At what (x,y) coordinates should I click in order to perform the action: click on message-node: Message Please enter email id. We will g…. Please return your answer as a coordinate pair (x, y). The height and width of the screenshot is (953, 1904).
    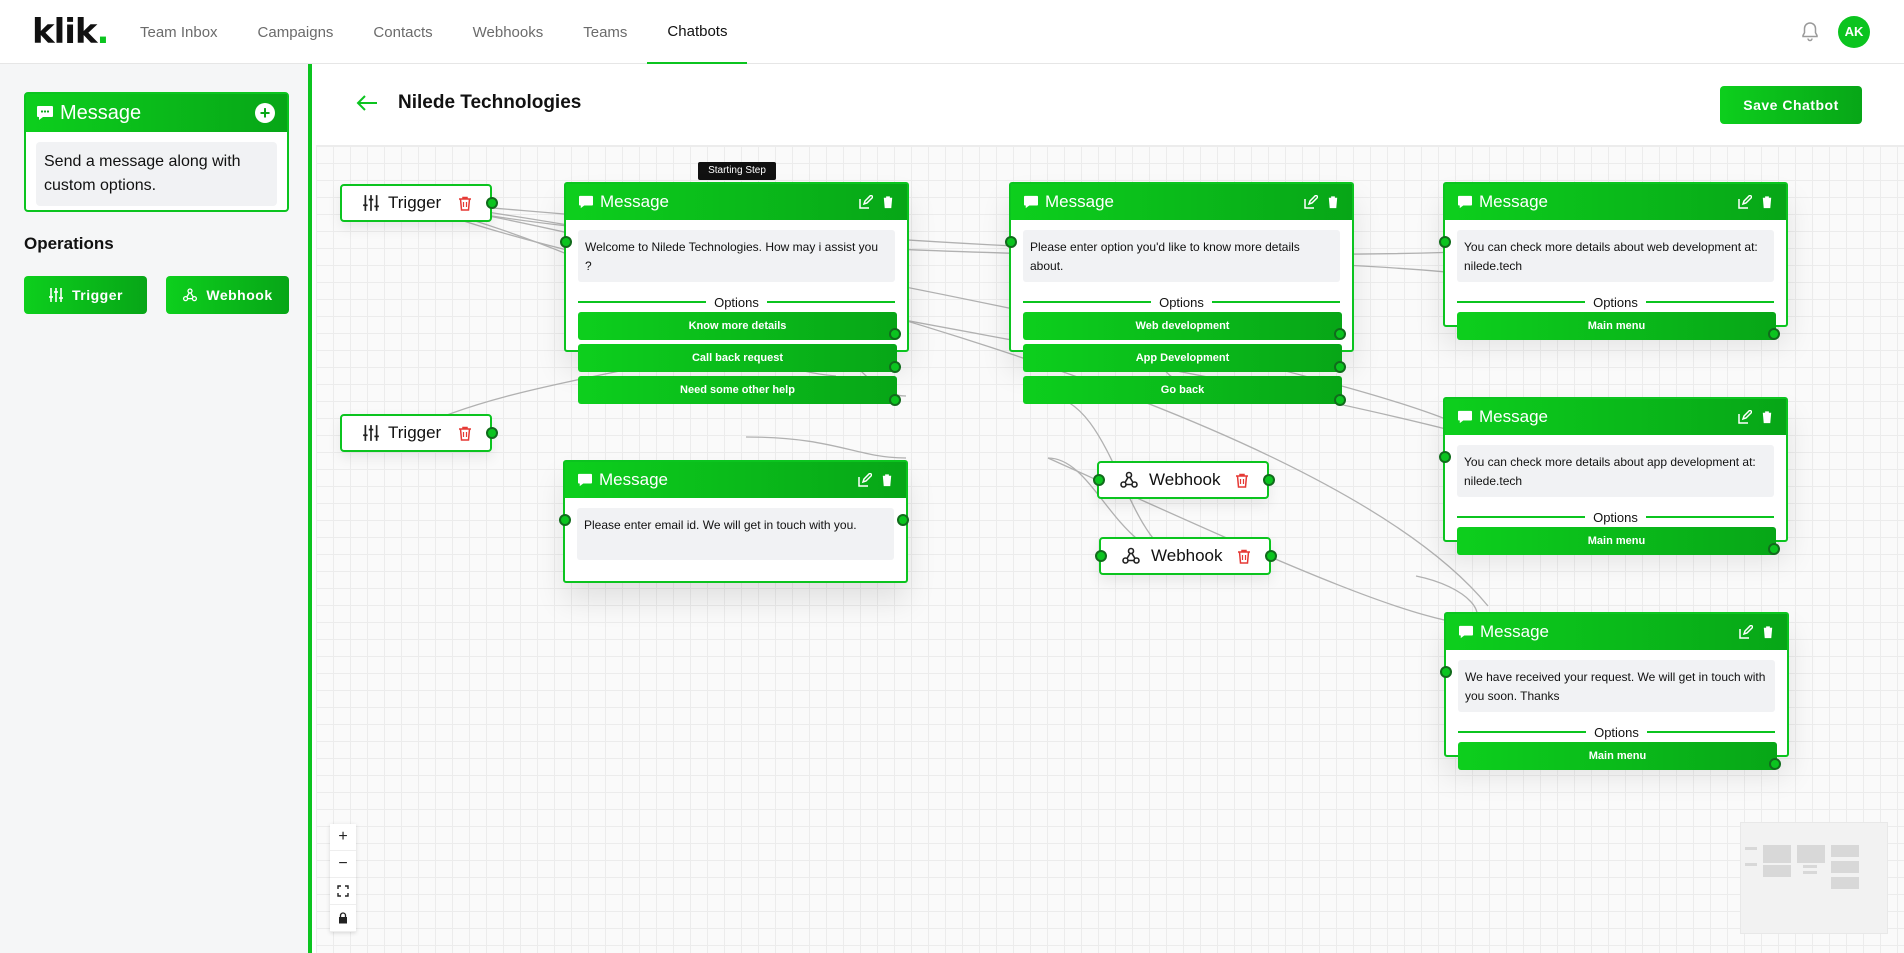
    Looking at the image, I should click on (734, 521).